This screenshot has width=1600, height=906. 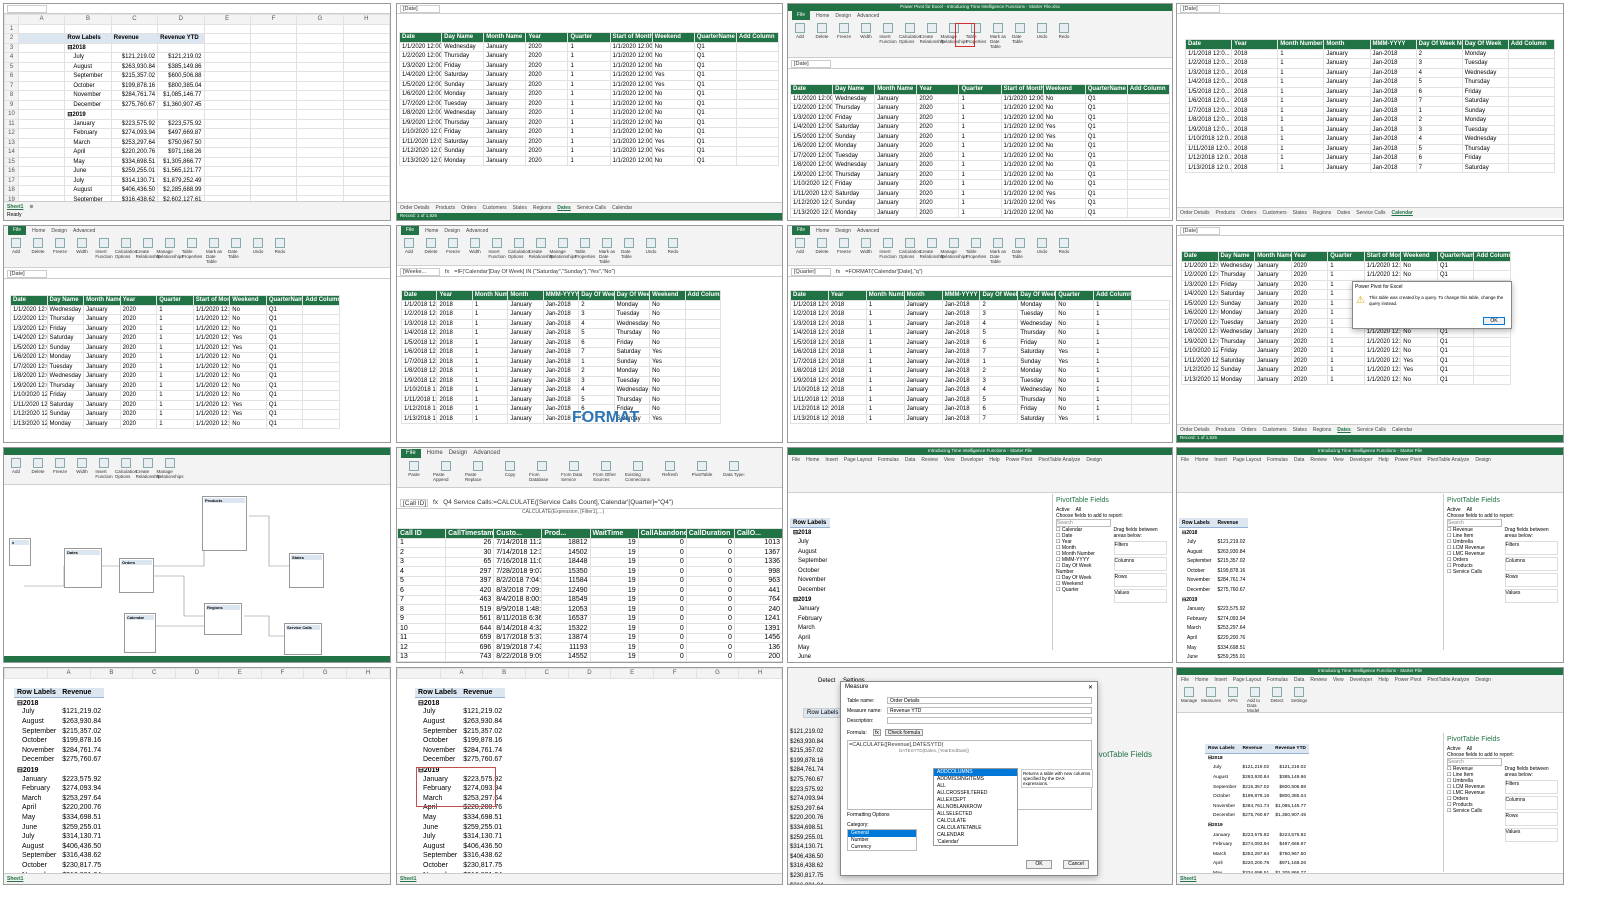 What do you see at coordinates (589, 609) in the screenshot?
I see `table-row: 85198/9/2018 1:48:0...120531900240` at bounding box center [589, 609].